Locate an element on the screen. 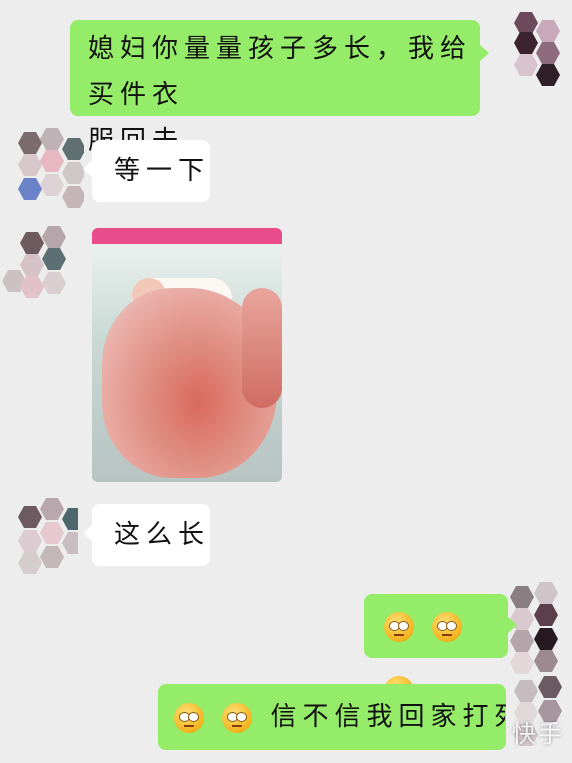 This screenshot has width=572, height=763. message-bubble-contact: 这么长 is located at coordinates (147, 535).